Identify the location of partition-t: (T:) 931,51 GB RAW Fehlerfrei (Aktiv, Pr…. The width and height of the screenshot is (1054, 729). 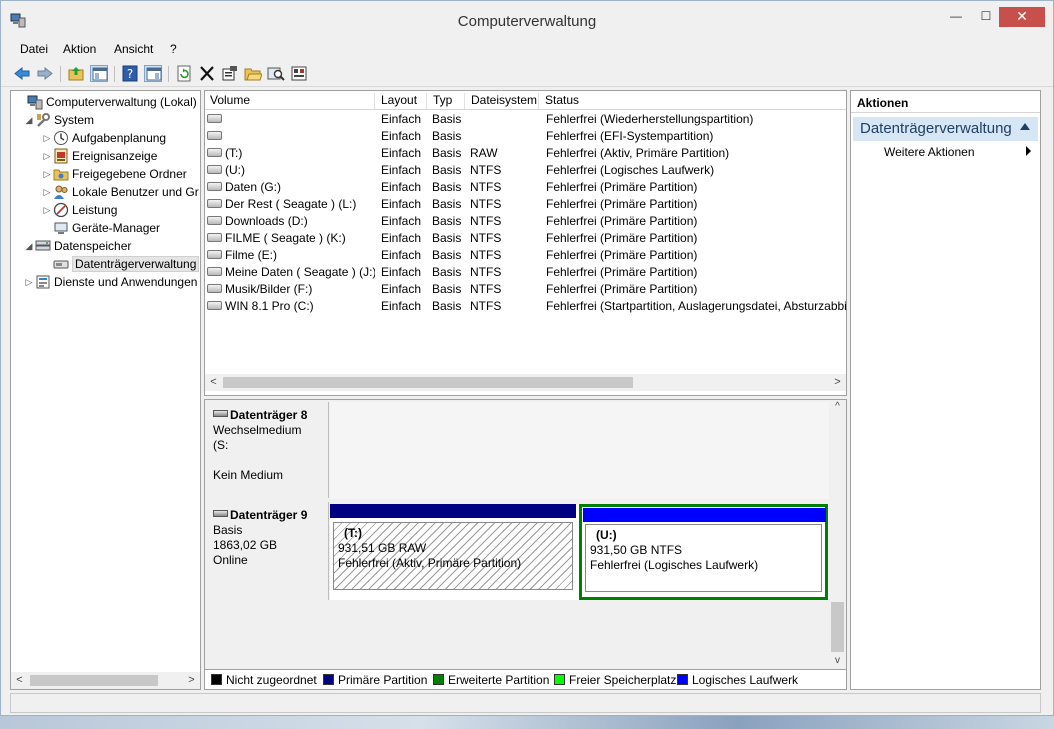
(454, 552).